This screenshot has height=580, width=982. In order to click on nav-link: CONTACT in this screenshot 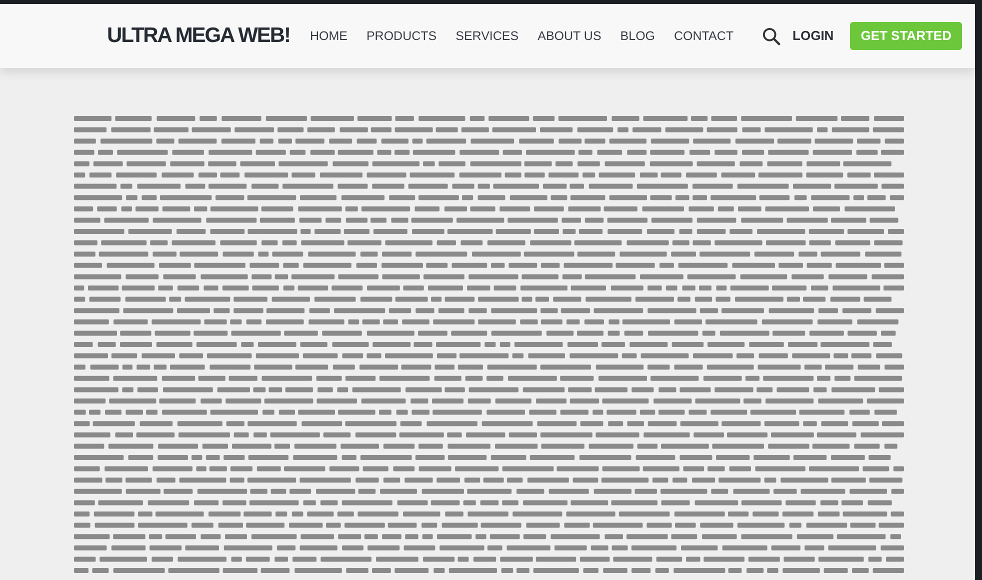, I will do `click(704, 36)`.